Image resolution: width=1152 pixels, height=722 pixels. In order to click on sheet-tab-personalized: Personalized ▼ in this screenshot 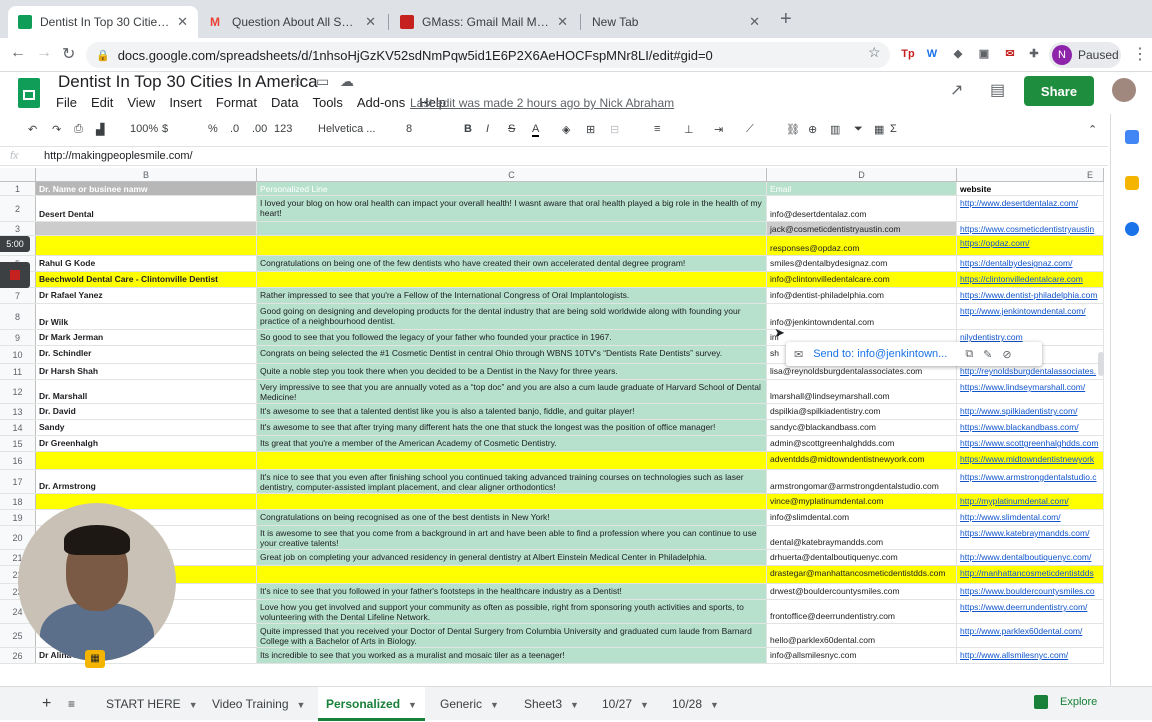, I will do `click(371, 704)`.